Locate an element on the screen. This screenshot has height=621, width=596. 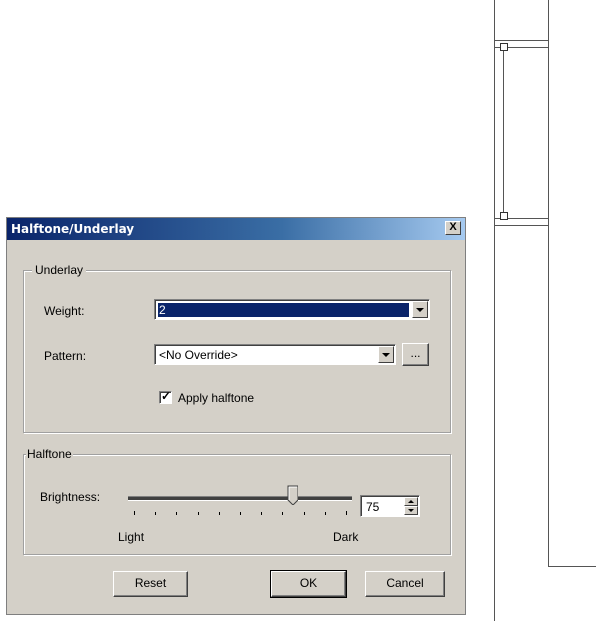
weight-value: 2 is located at coordinates (283, 310).